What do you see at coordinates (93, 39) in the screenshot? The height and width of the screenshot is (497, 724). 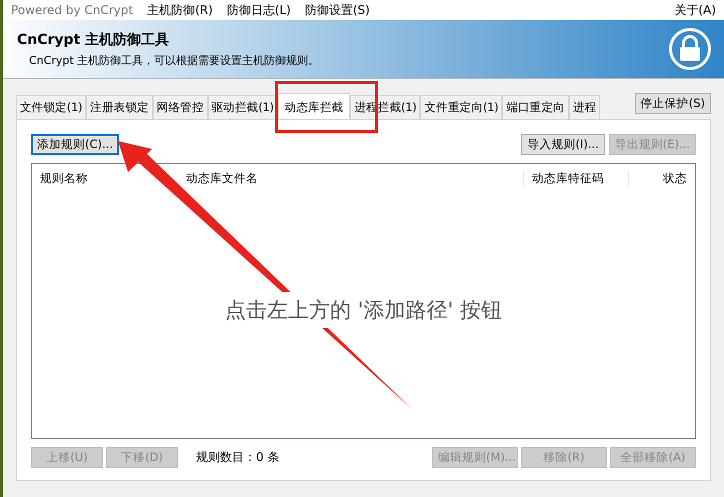 I see `app-title: CnCrypt 主机防御工具` at bounding box center [93, 39].